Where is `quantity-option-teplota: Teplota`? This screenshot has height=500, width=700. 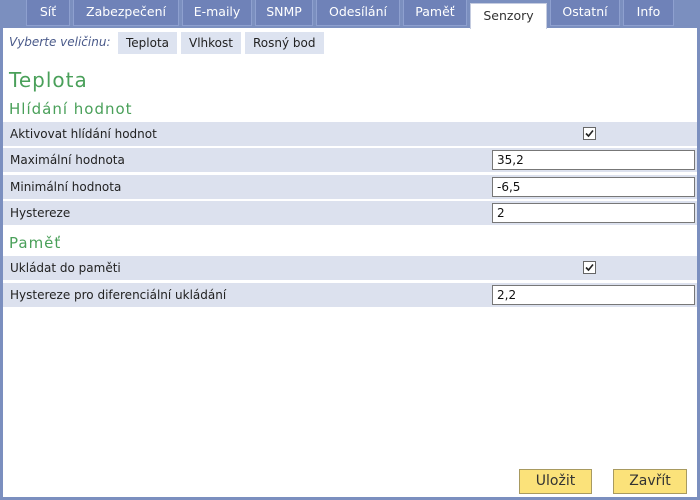
quantity-option-teplota: Teplota is located at coordinates (148, 43).